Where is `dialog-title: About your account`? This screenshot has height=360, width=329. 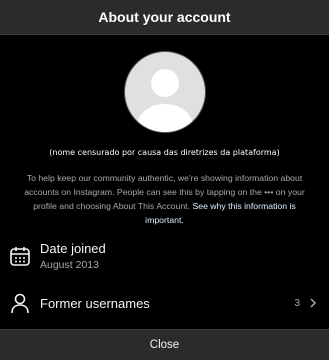 dialog-title: About your account is located at coordinates (164, 17).